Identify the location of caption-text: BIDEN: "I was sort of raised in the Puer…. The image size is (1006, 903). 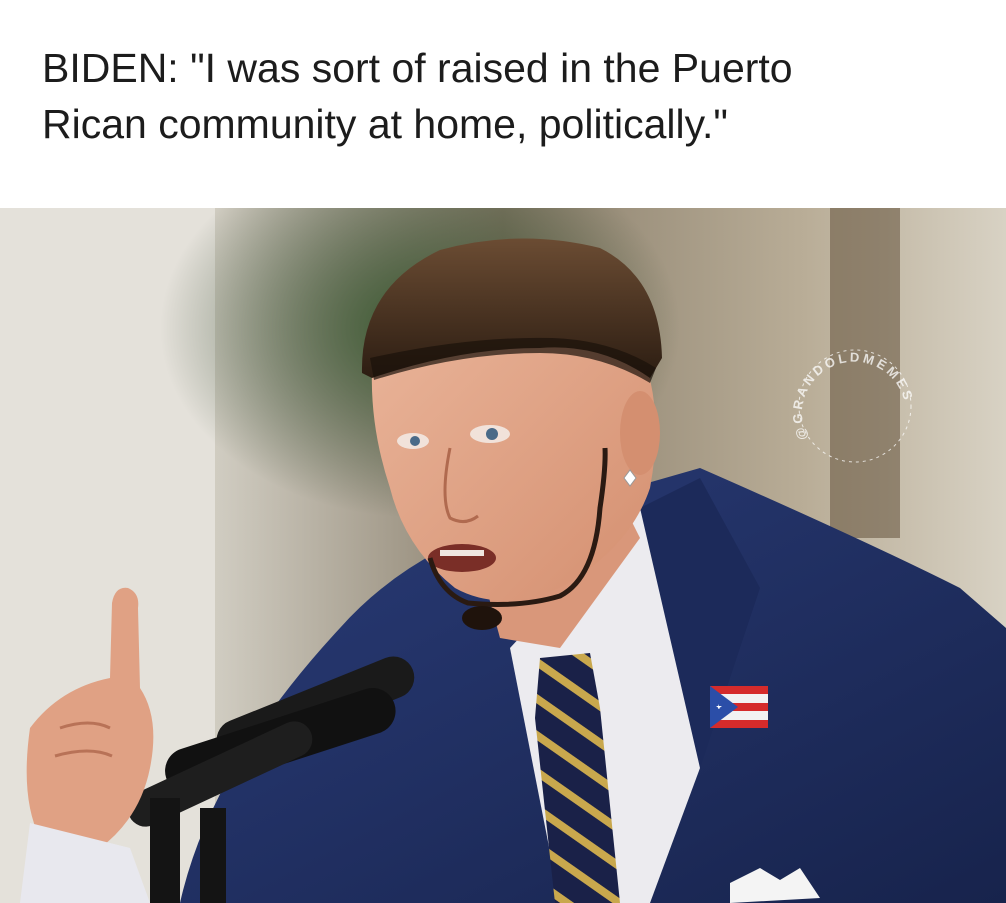
(417, 96).